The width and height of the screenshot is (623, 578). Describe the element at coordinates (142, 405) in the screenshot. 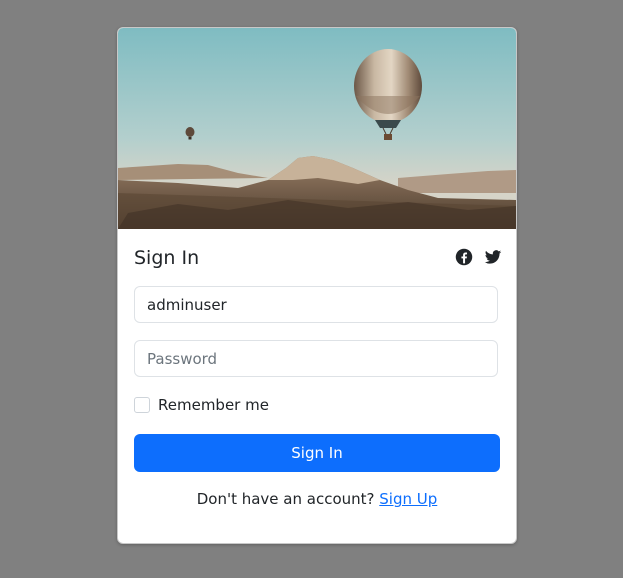

I see `remember-checkbox` at that location.